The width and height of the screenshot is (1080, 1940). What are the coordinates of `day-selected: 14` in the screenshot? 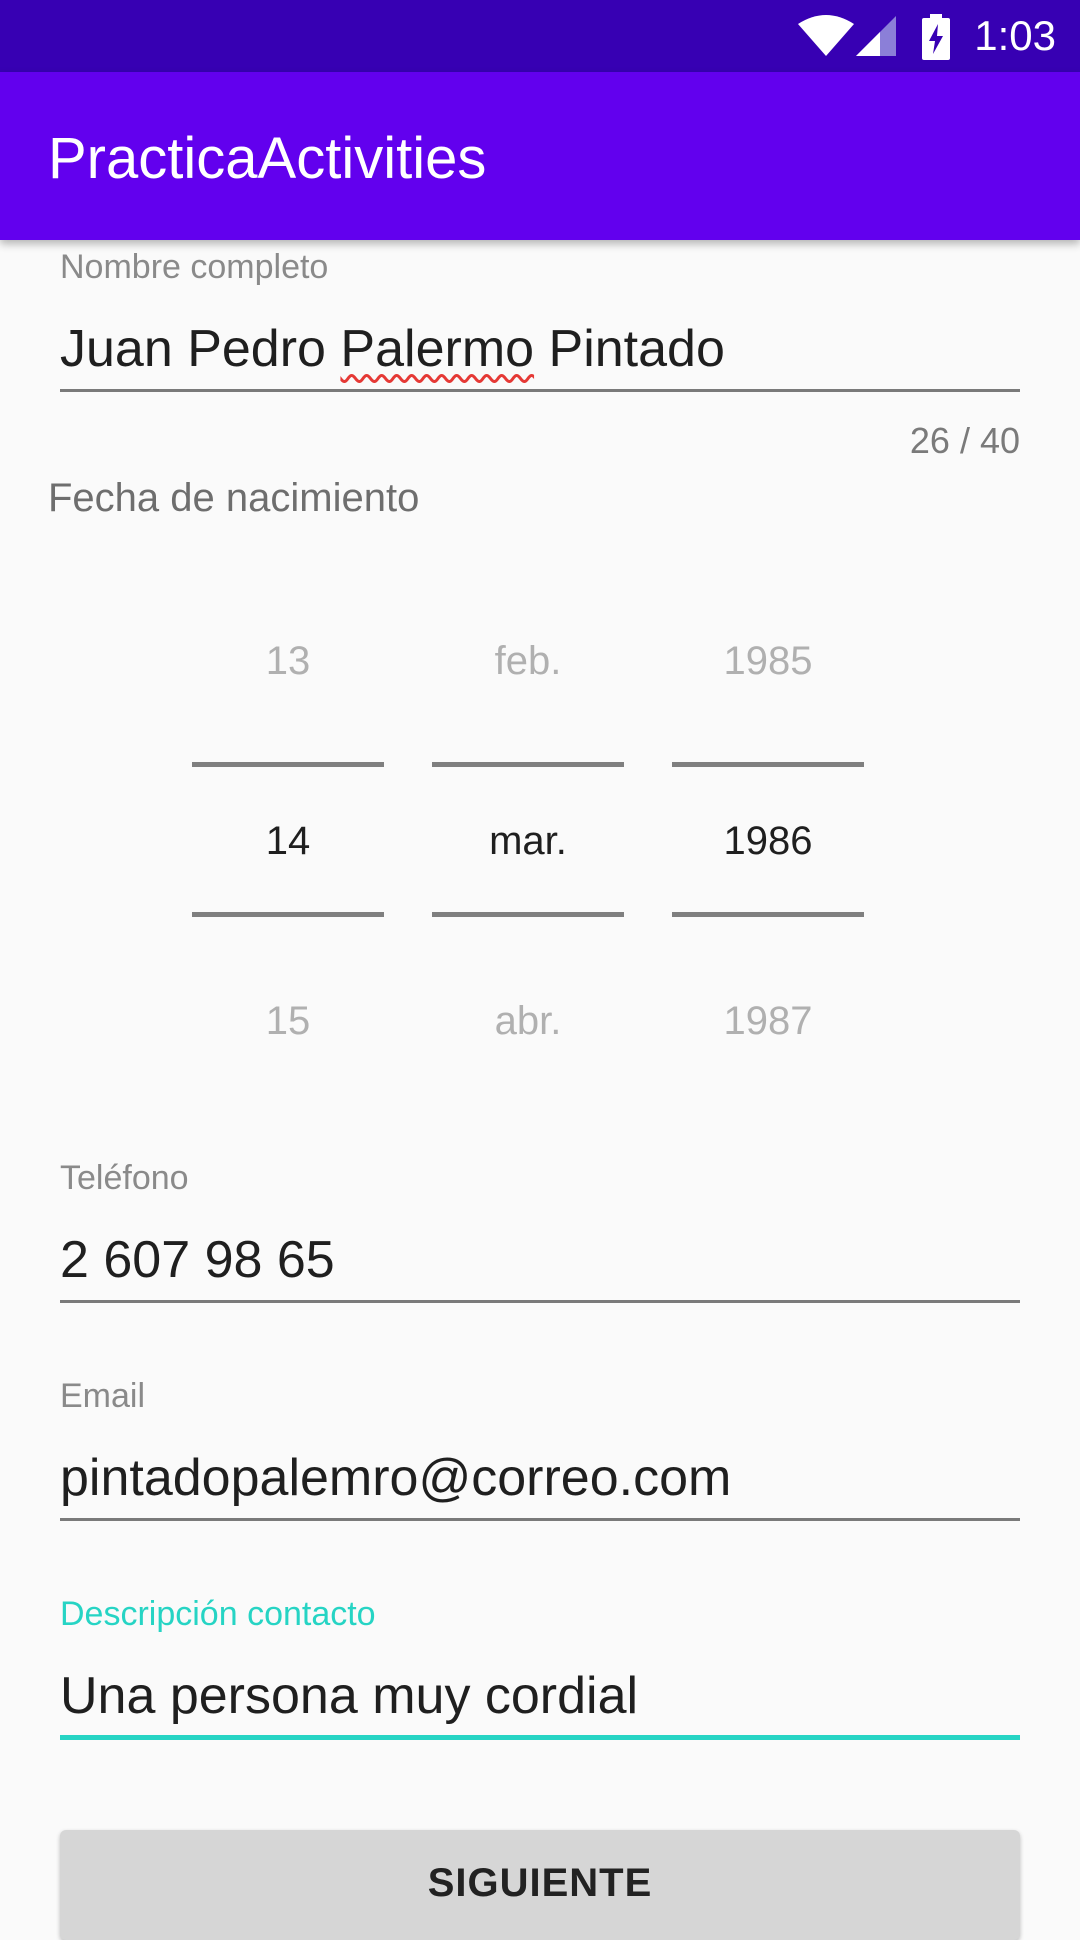 It's located at (288, 841).